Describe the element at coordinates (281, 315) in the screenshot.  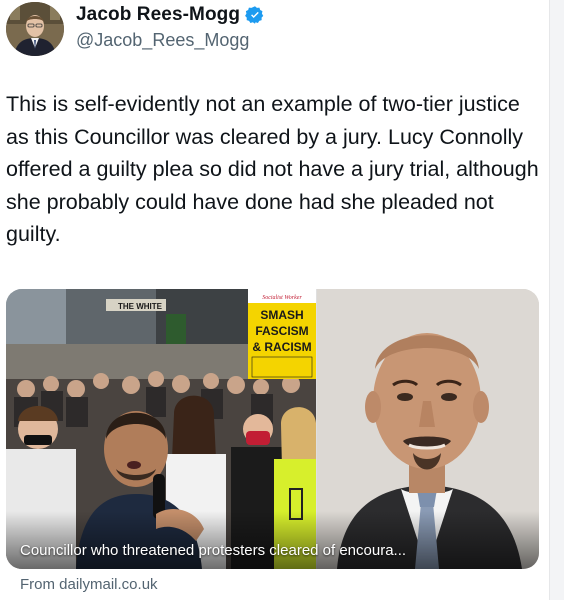
I see `placard-line-1: SMASH` at that location.